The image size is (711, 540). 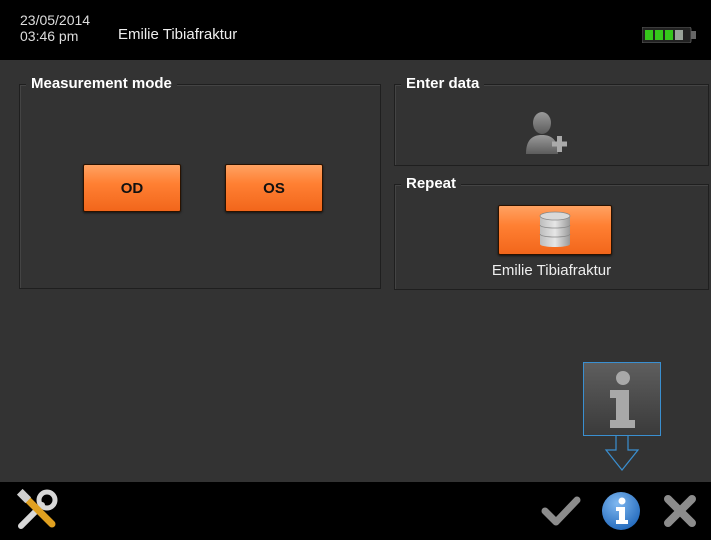 I want to click on repeat-panel: Repeat Emilie Tibiafraktur, so click(x=551, y=232).